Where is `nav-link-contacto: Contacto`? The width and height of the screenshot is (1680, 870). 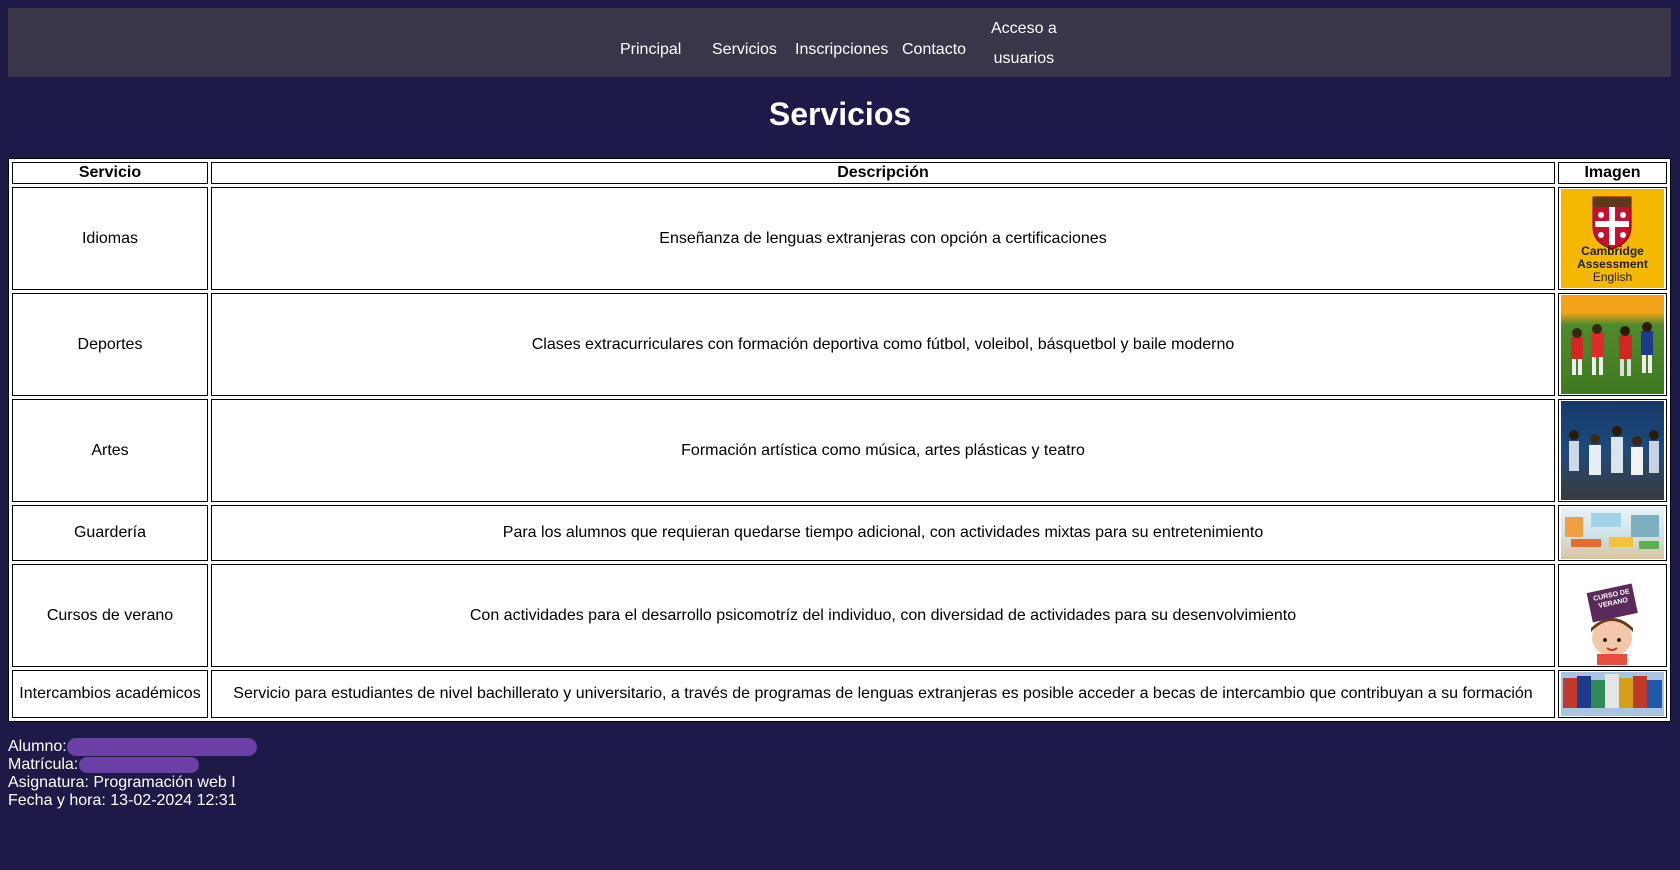
nav-link-contacto: Contacto is located at coordinates (934, 50).